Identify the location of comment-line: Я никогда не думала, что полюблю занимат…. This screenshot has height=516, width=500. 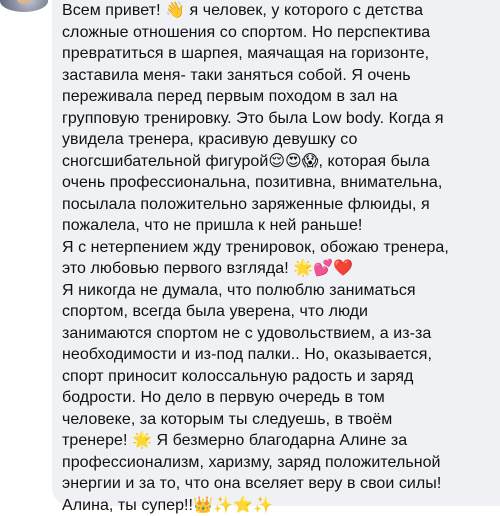
(280, 291).